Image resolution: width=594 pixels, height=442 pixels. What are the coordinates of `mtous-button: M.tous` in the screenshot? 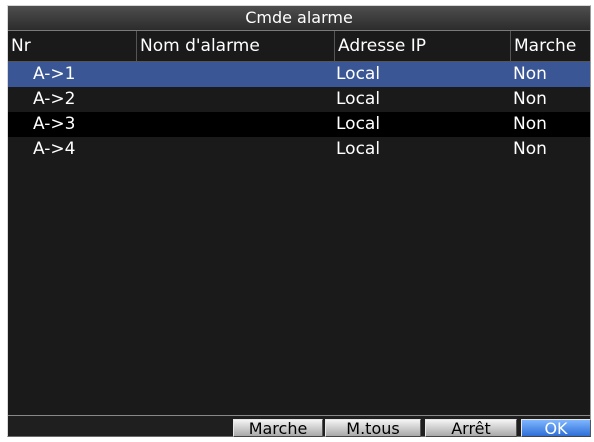 It's located at (373, 428).